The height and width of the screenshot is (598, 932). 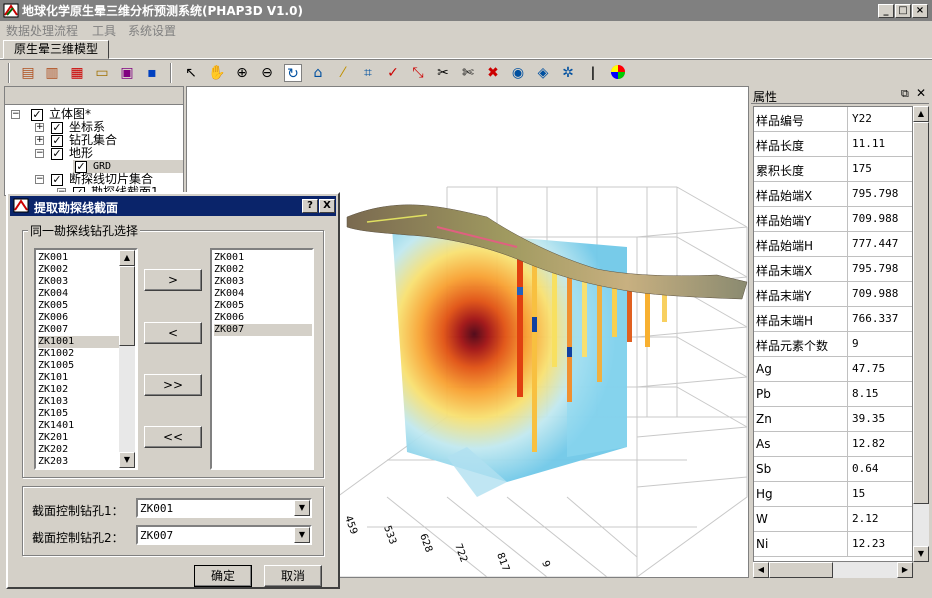 What do you see at coordinates (263, 318) in the screenshot?
I see `list-item: ZK006` at bounding box center [263, 318].